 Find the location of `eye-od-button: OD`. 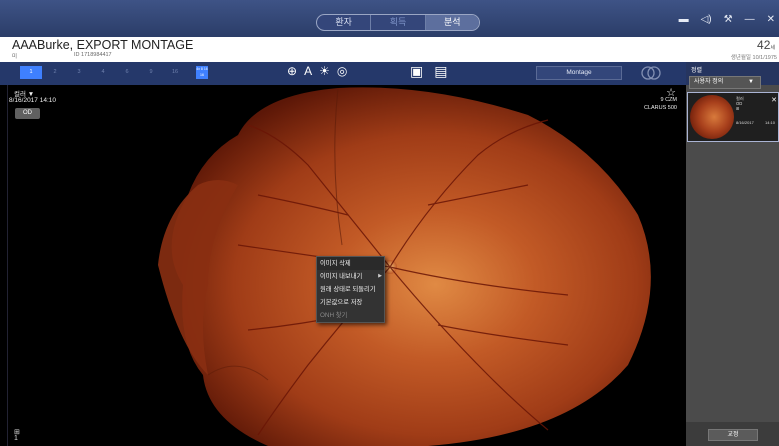

eye-od-button: OD is located at coordinates (27, 113).